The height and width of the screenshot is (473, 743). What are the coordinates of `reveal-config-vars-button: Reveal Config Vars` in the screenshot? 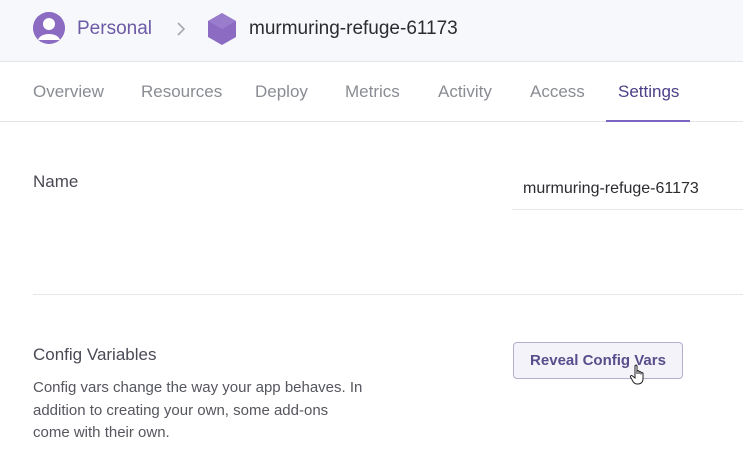 It's located at (598, 360).